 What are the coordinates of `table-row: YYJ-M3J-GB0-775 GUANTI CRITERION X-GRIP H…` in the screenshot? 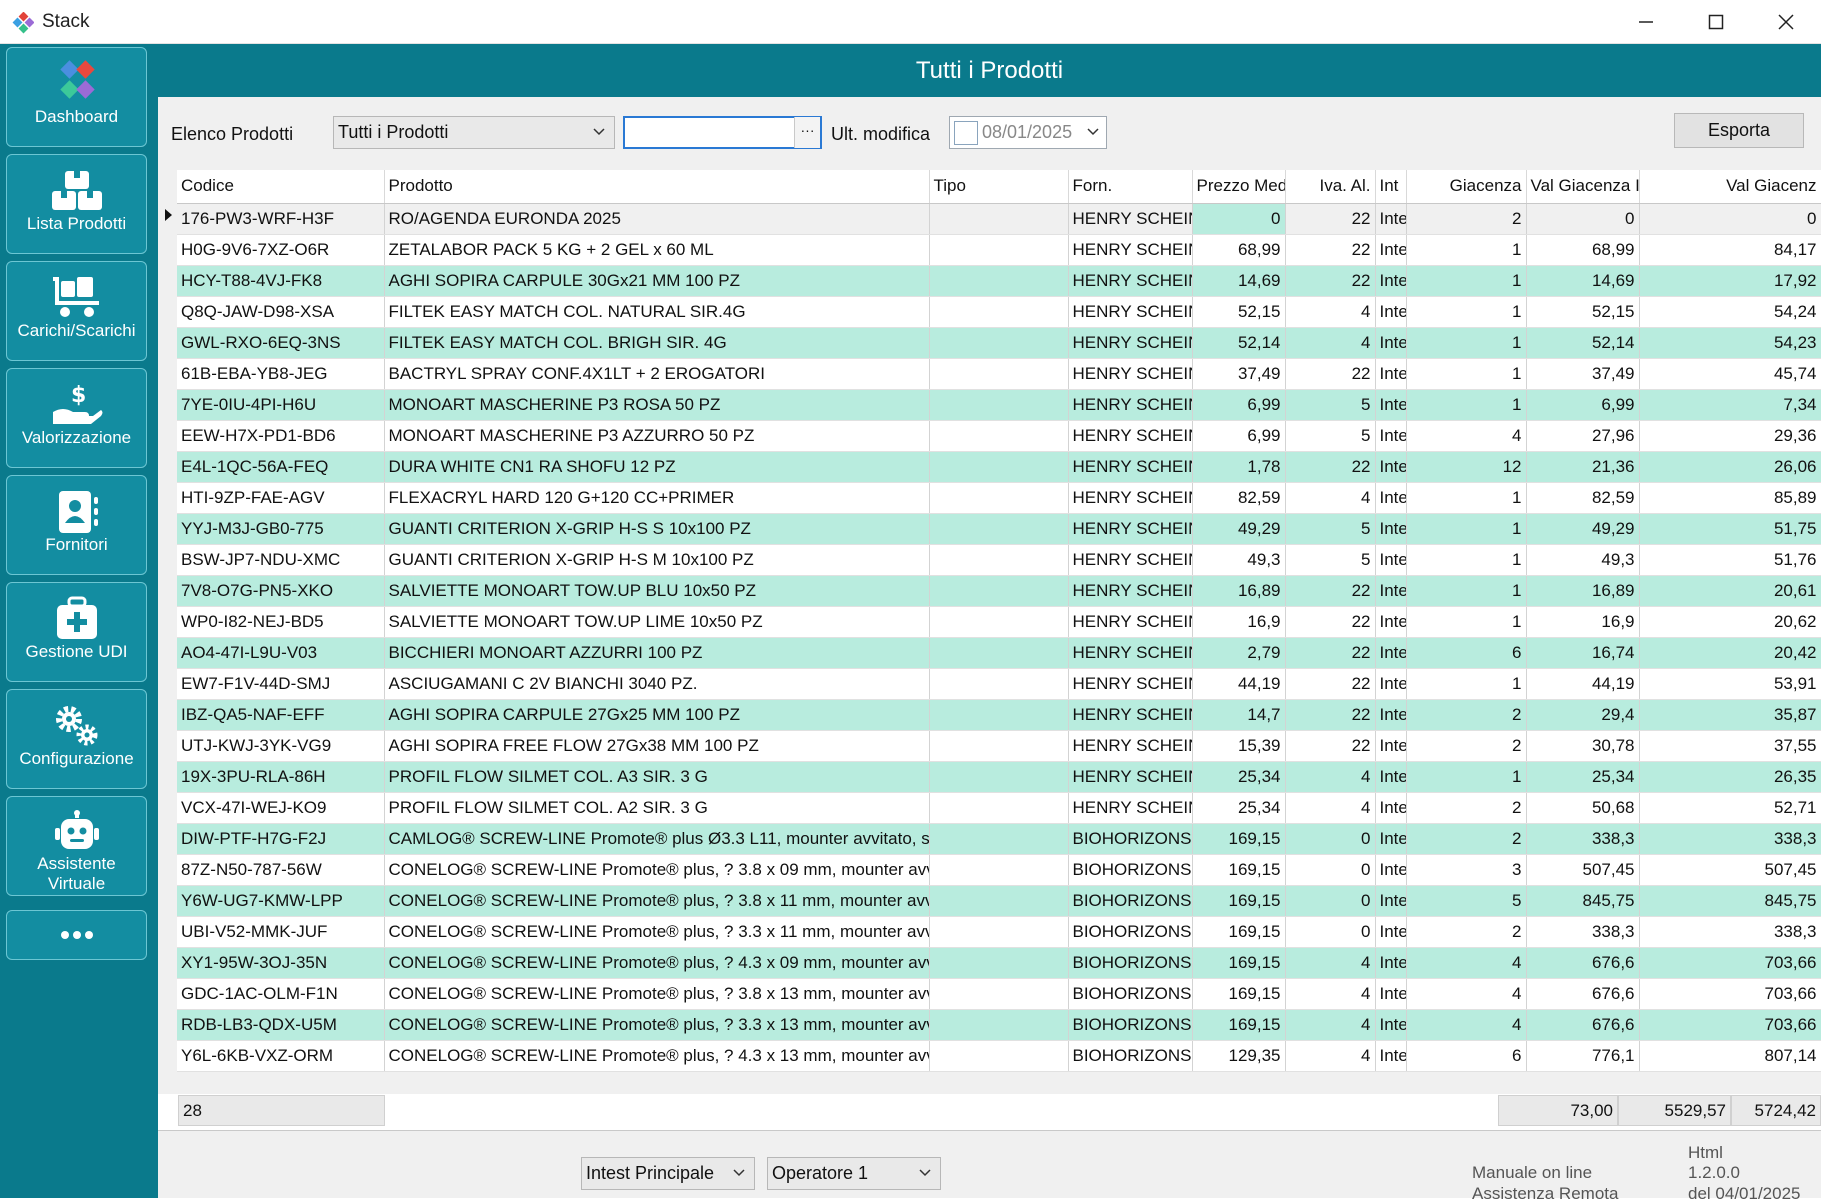 It's located at (999, 529).